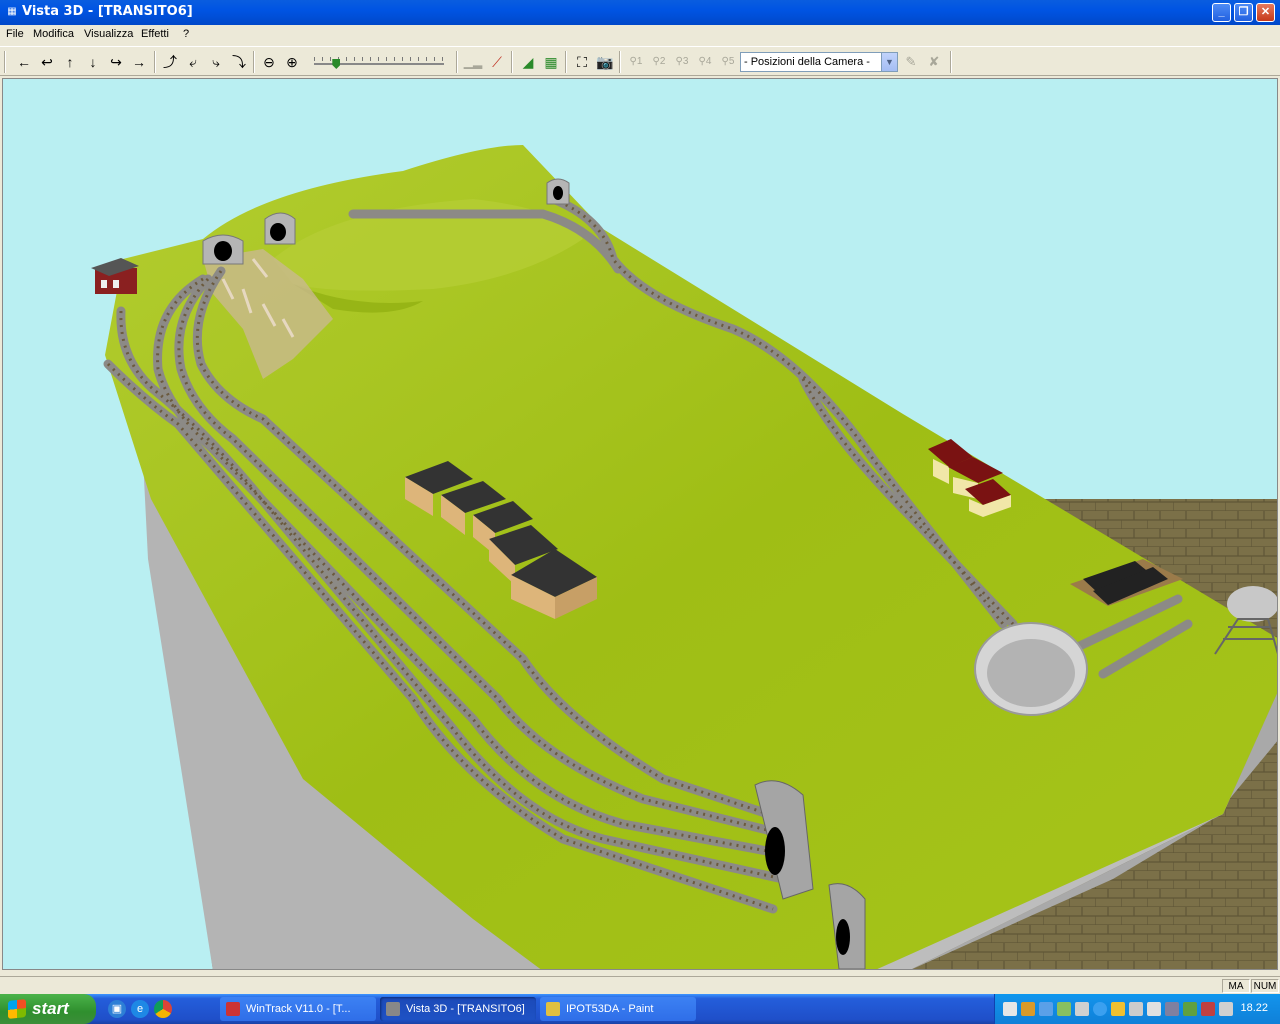 The image size is (1280, 1024). What do you see at coordinates (115, 276) in the screenshot?
I see `station-building` at bounding box center [115, 276].